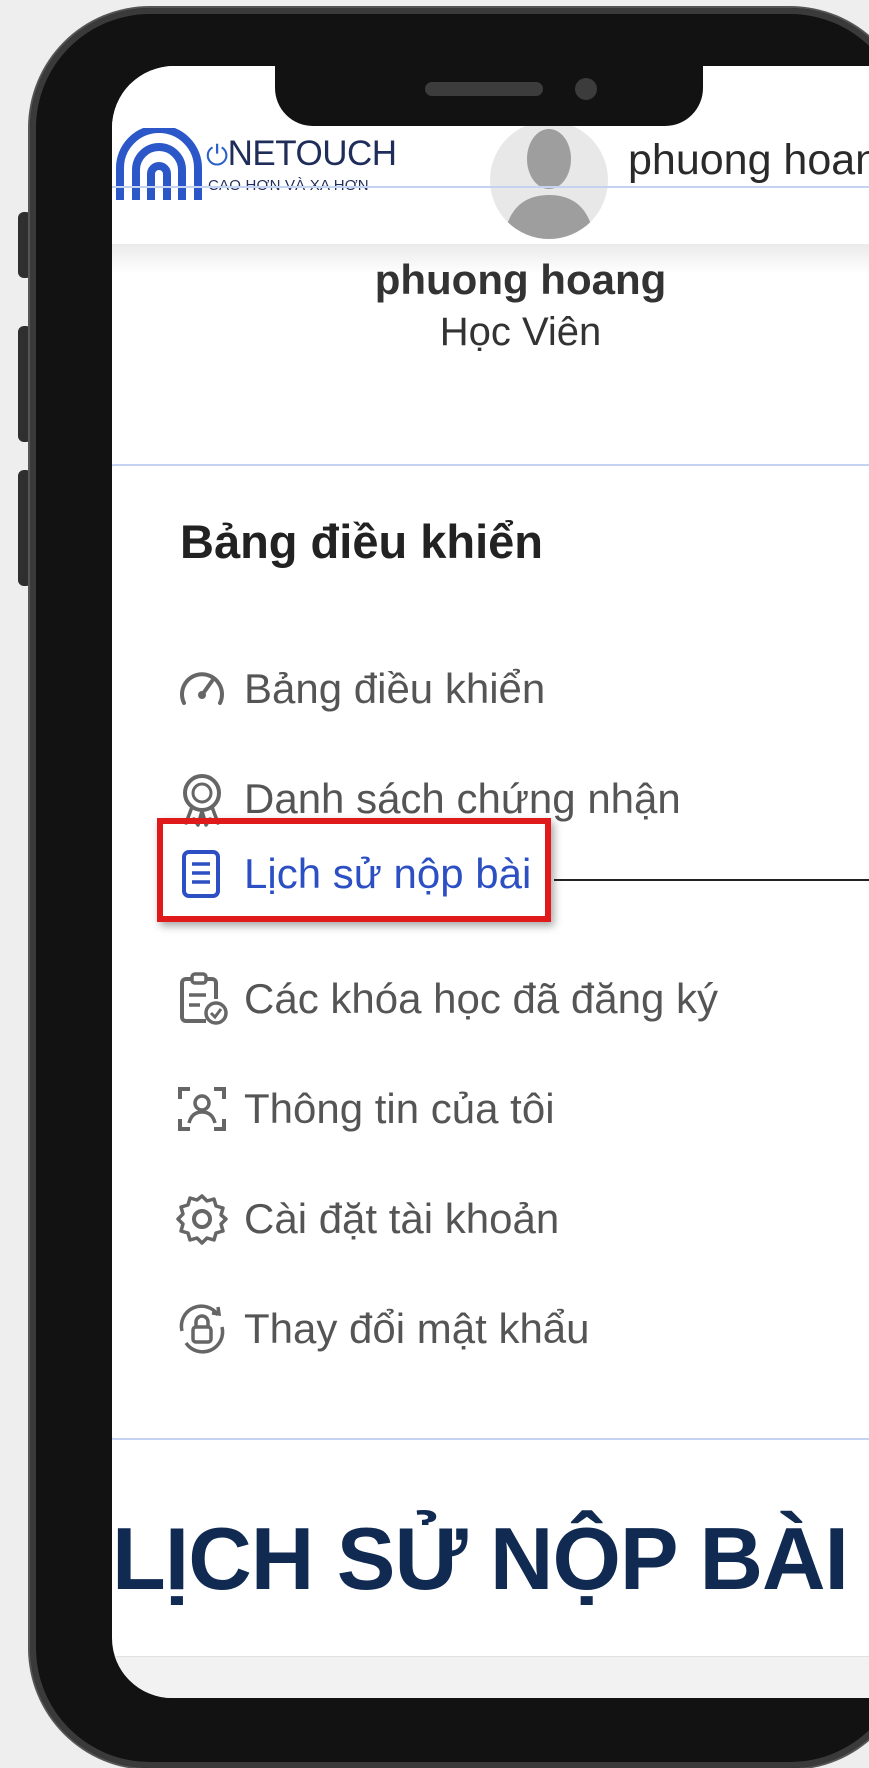 The image size is (869, 1768). Describe the element at coordinates (417, 1328) in the screenshot. I see `menu-item-label: Thay đổi mật khẩu` at that location.